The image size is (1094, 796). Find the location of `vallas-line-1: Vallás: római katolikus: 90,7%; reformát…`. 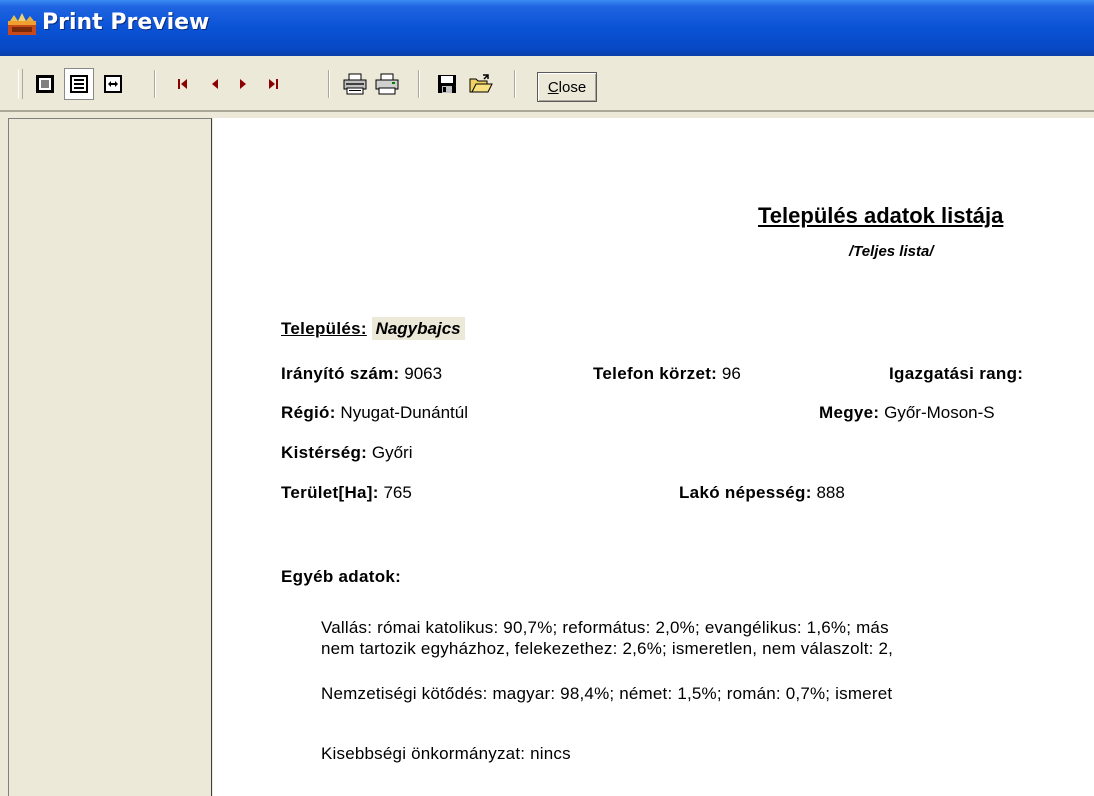

vallas-line-1: Vallás: római katolikus: 90,7%; reformát… is located at coordinates (605, 627).